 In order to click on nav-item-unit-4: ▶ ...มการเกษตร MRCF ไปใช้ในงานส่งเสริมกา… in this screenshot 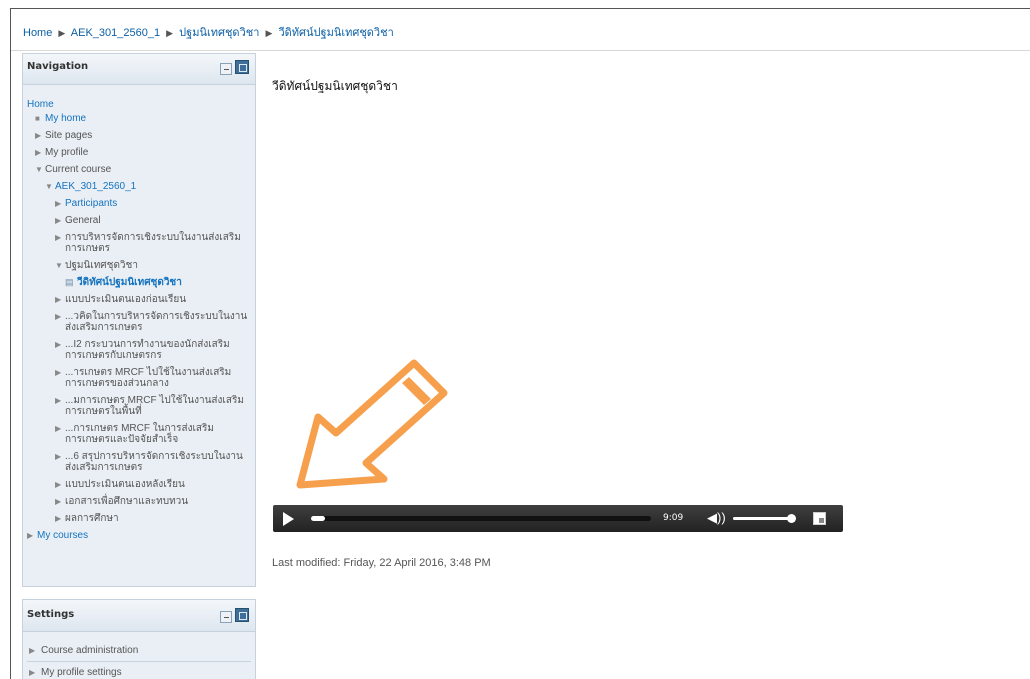, I will do `click(139, 406)`.